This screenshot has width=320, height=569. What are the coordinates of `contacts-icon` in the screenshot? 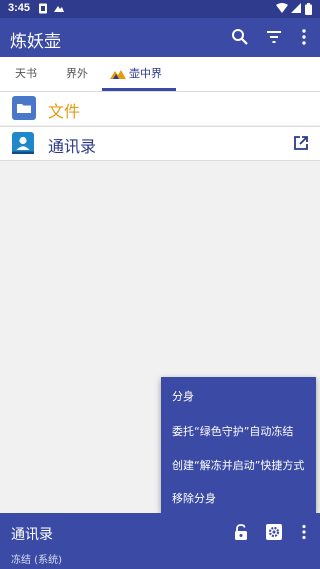 It's located at (23, 143).